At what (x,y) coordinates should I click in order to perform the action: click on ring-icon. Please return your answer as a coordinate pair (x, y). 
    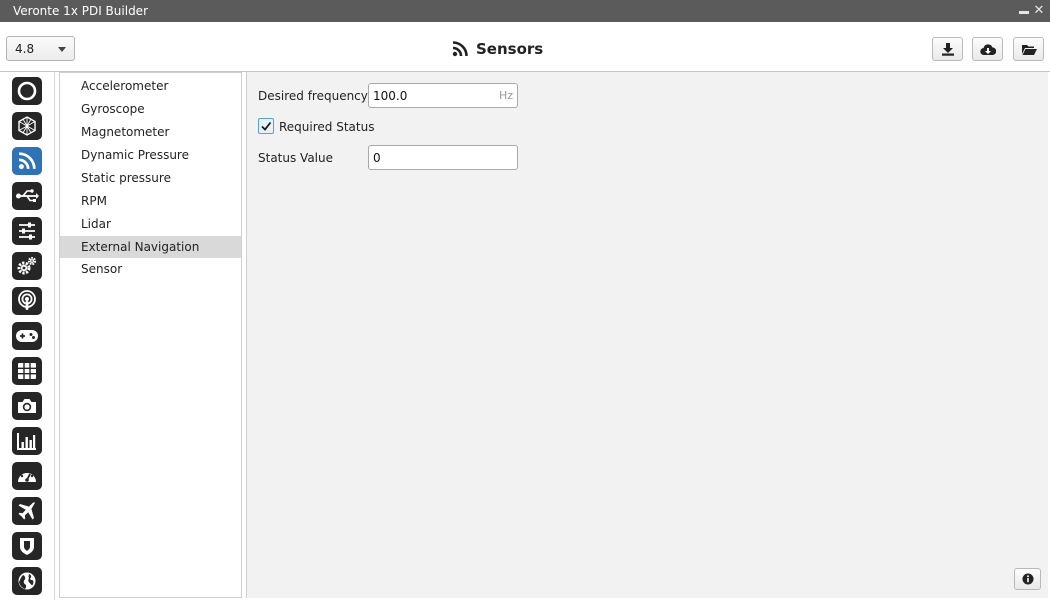
    Looking at the image, I should click on (27, 91).